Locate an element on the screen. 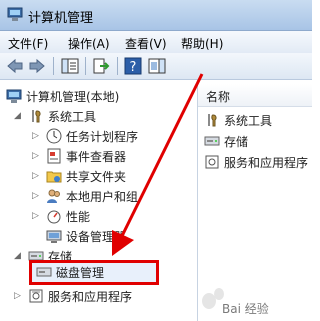 The height and width of the screenshot is (321, 320). watermark-text: Bai 经验 is located at coordinates (245, 309).